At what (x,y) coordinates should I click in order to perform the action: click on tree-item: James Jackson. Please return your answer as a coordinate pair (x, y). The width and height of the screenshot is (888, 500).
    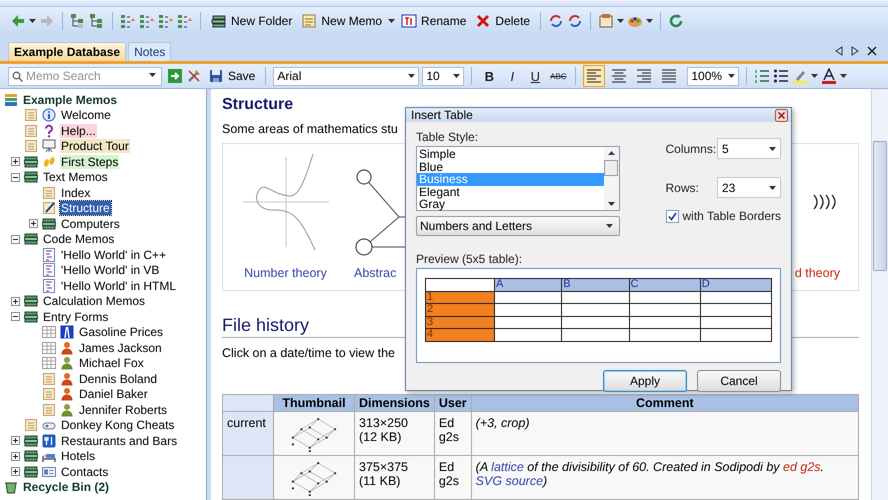
    Looking at the image, I should click on (120, 347).